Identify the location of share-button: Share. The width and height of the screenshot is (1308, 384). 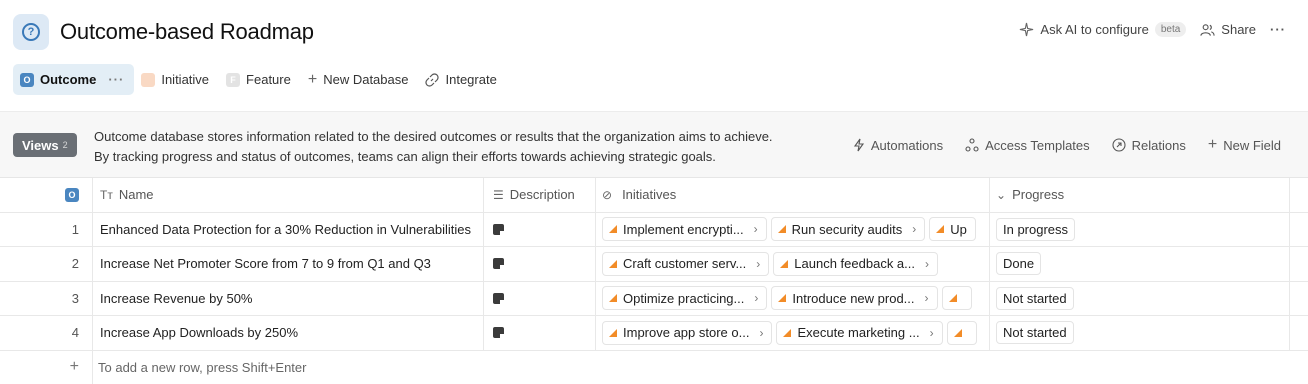
(1228, 29).